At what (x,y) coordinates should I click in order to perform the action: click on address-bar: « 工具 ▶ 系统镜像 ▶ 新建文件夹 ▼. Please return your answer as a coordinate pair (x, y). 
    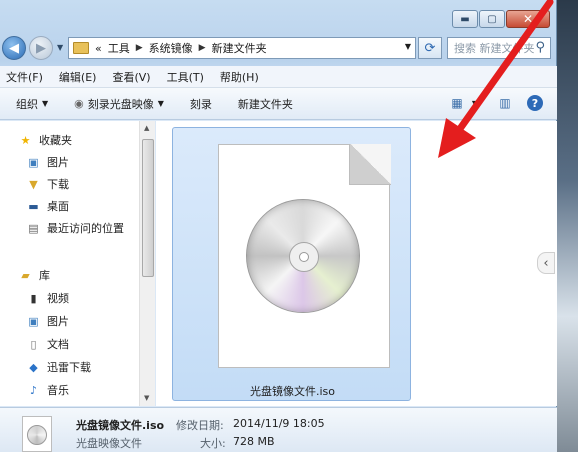
    Looking at the image, I should click on (242, 48).